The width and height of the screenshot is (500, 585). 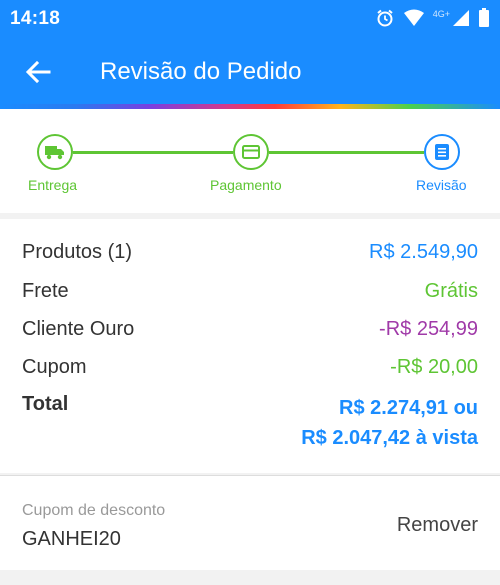 I want to click on app-bar: Revisão do Pedido, so click(x=250, y=72).